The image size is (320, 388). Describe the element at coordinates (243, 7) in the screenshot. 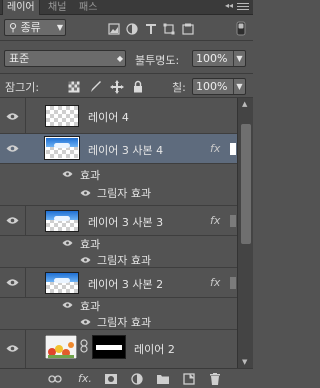

I see `panel-menu-icon` at that location.